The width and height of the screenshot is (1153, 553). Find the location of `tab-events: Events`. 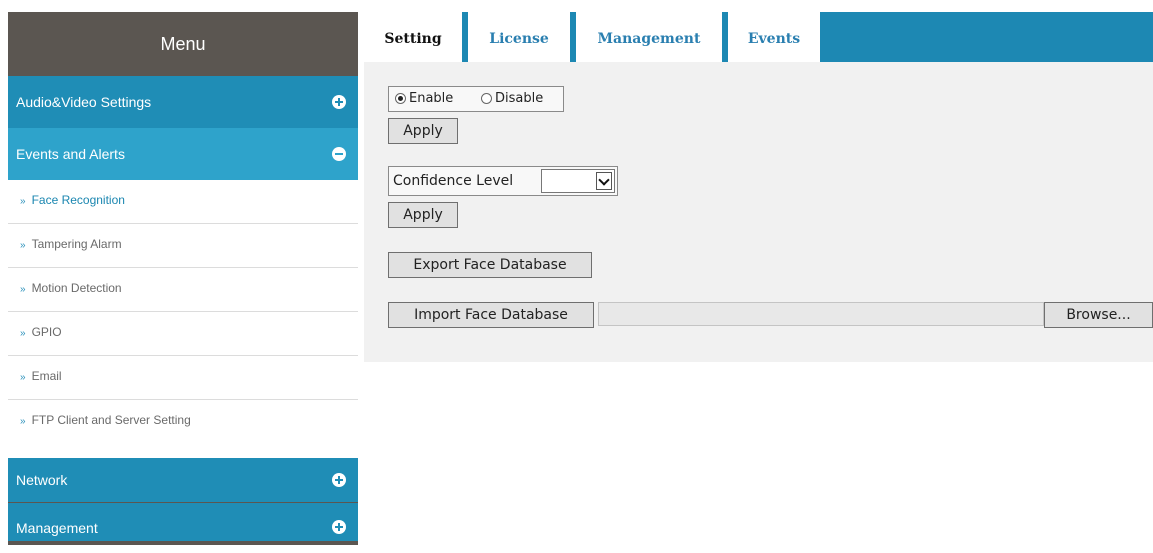

tab-events: Events is located at coordinates (774, 37).